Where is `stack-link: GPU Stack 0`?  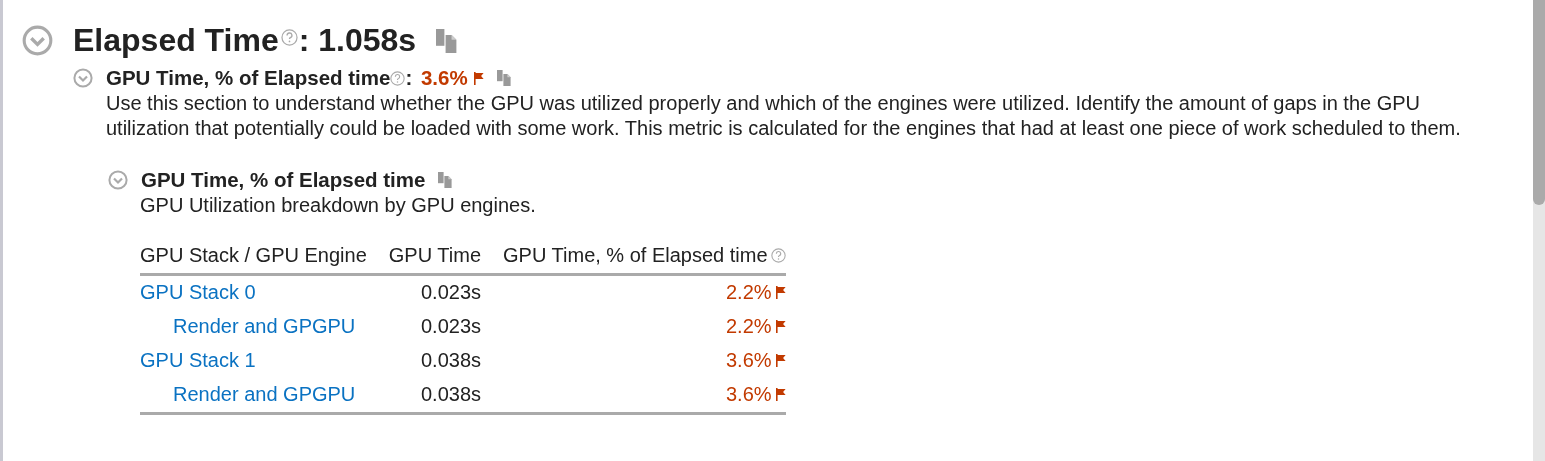 stack-link: GPU Stack 0 is located at coordinates (198, 291).